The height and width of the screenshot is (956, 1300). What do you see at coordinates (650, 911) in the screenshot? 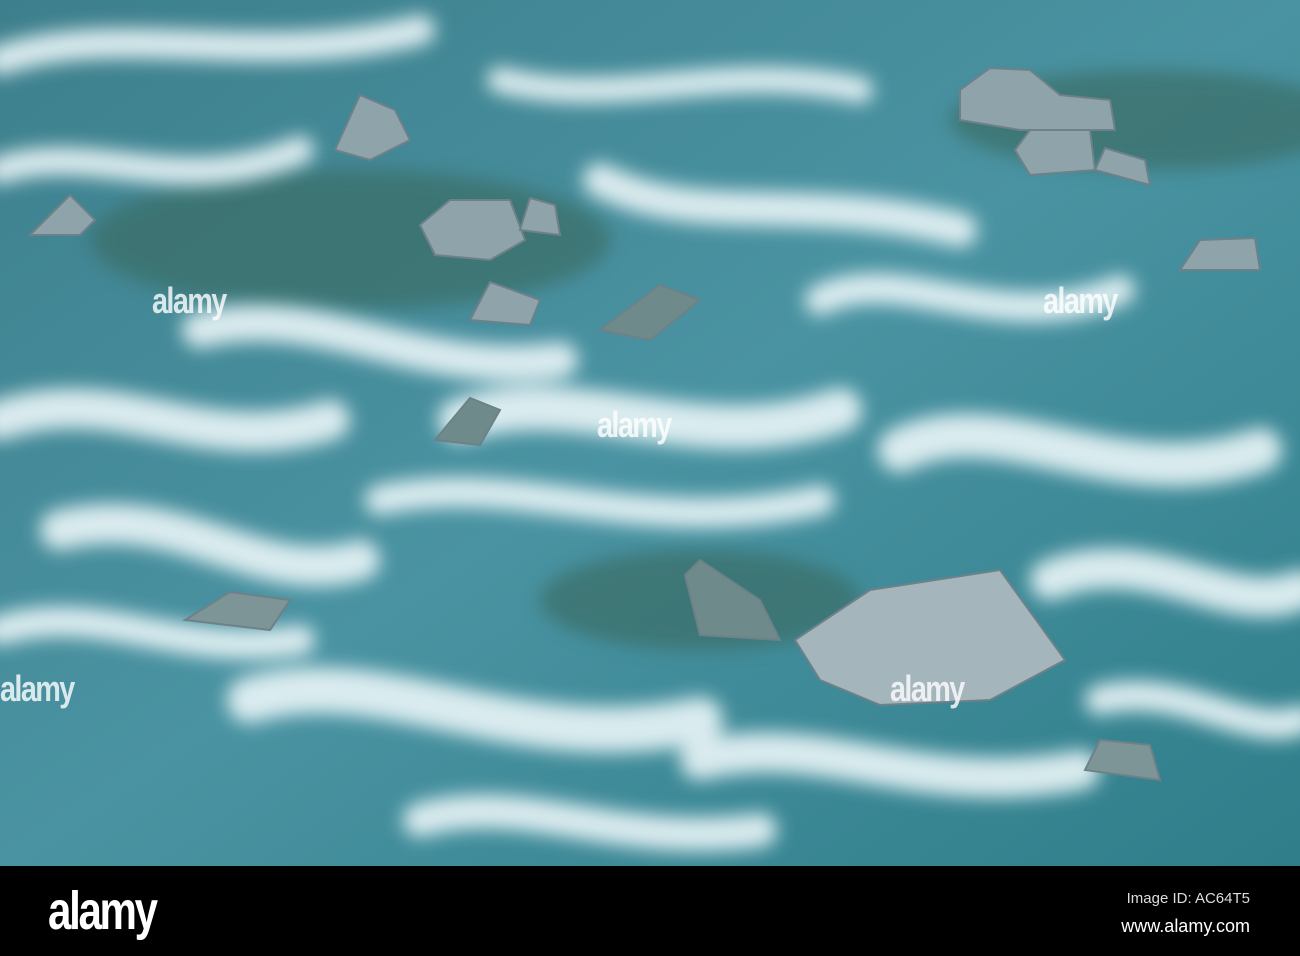
I see `footer-bar: alamy Image ID: AC64T5 www.alamy.com` at bounding box center [650, 911].